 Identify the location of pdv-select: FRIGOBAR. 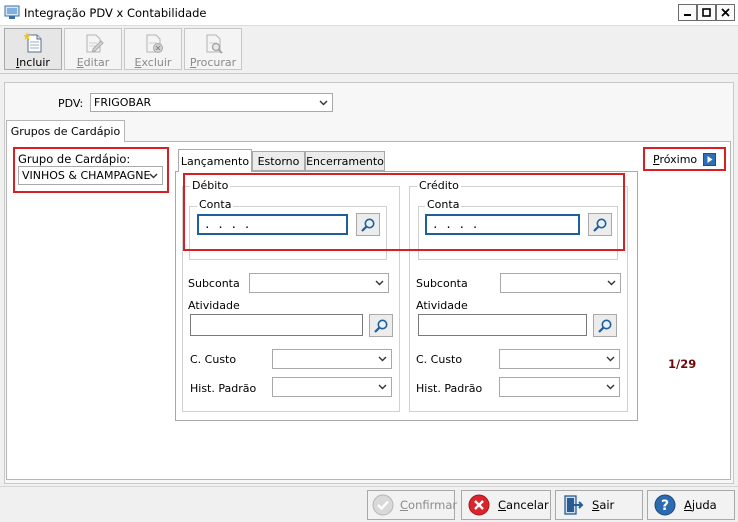
(211, 102).